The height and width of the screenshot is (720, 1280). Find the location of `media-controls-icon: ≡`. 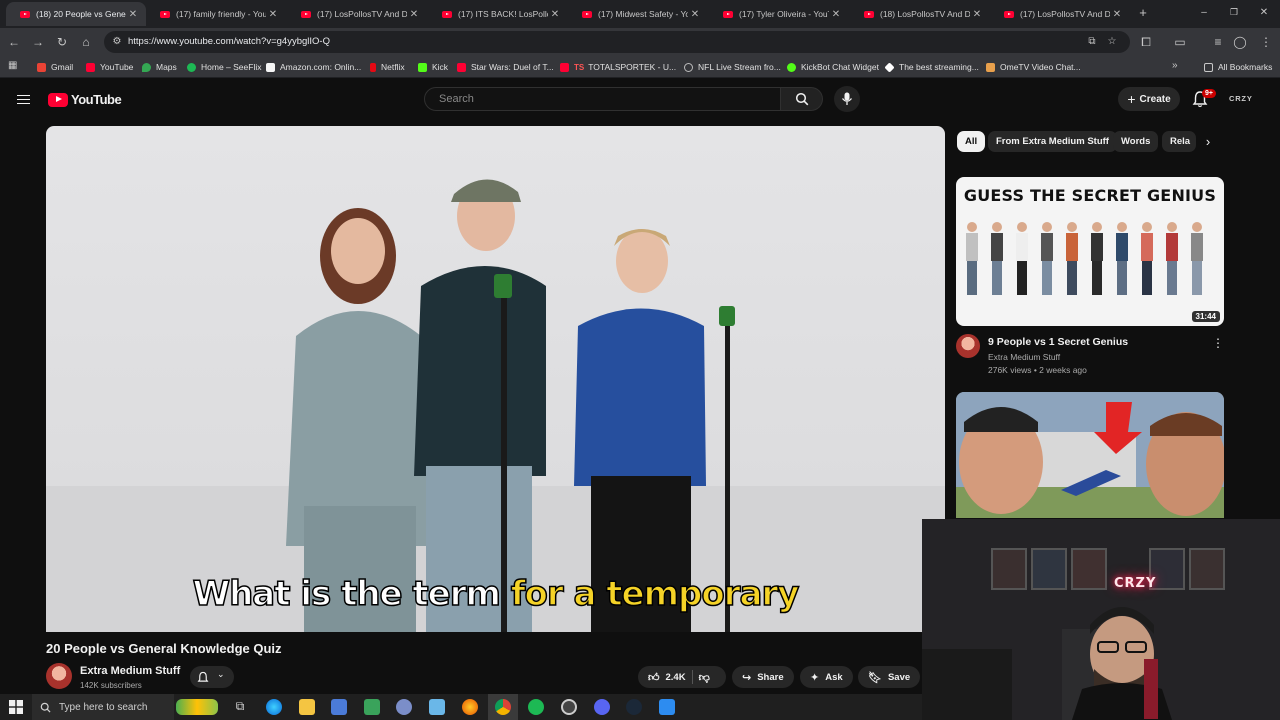

media-controls-icon: ≡ is located at coordinates (1218, 42).